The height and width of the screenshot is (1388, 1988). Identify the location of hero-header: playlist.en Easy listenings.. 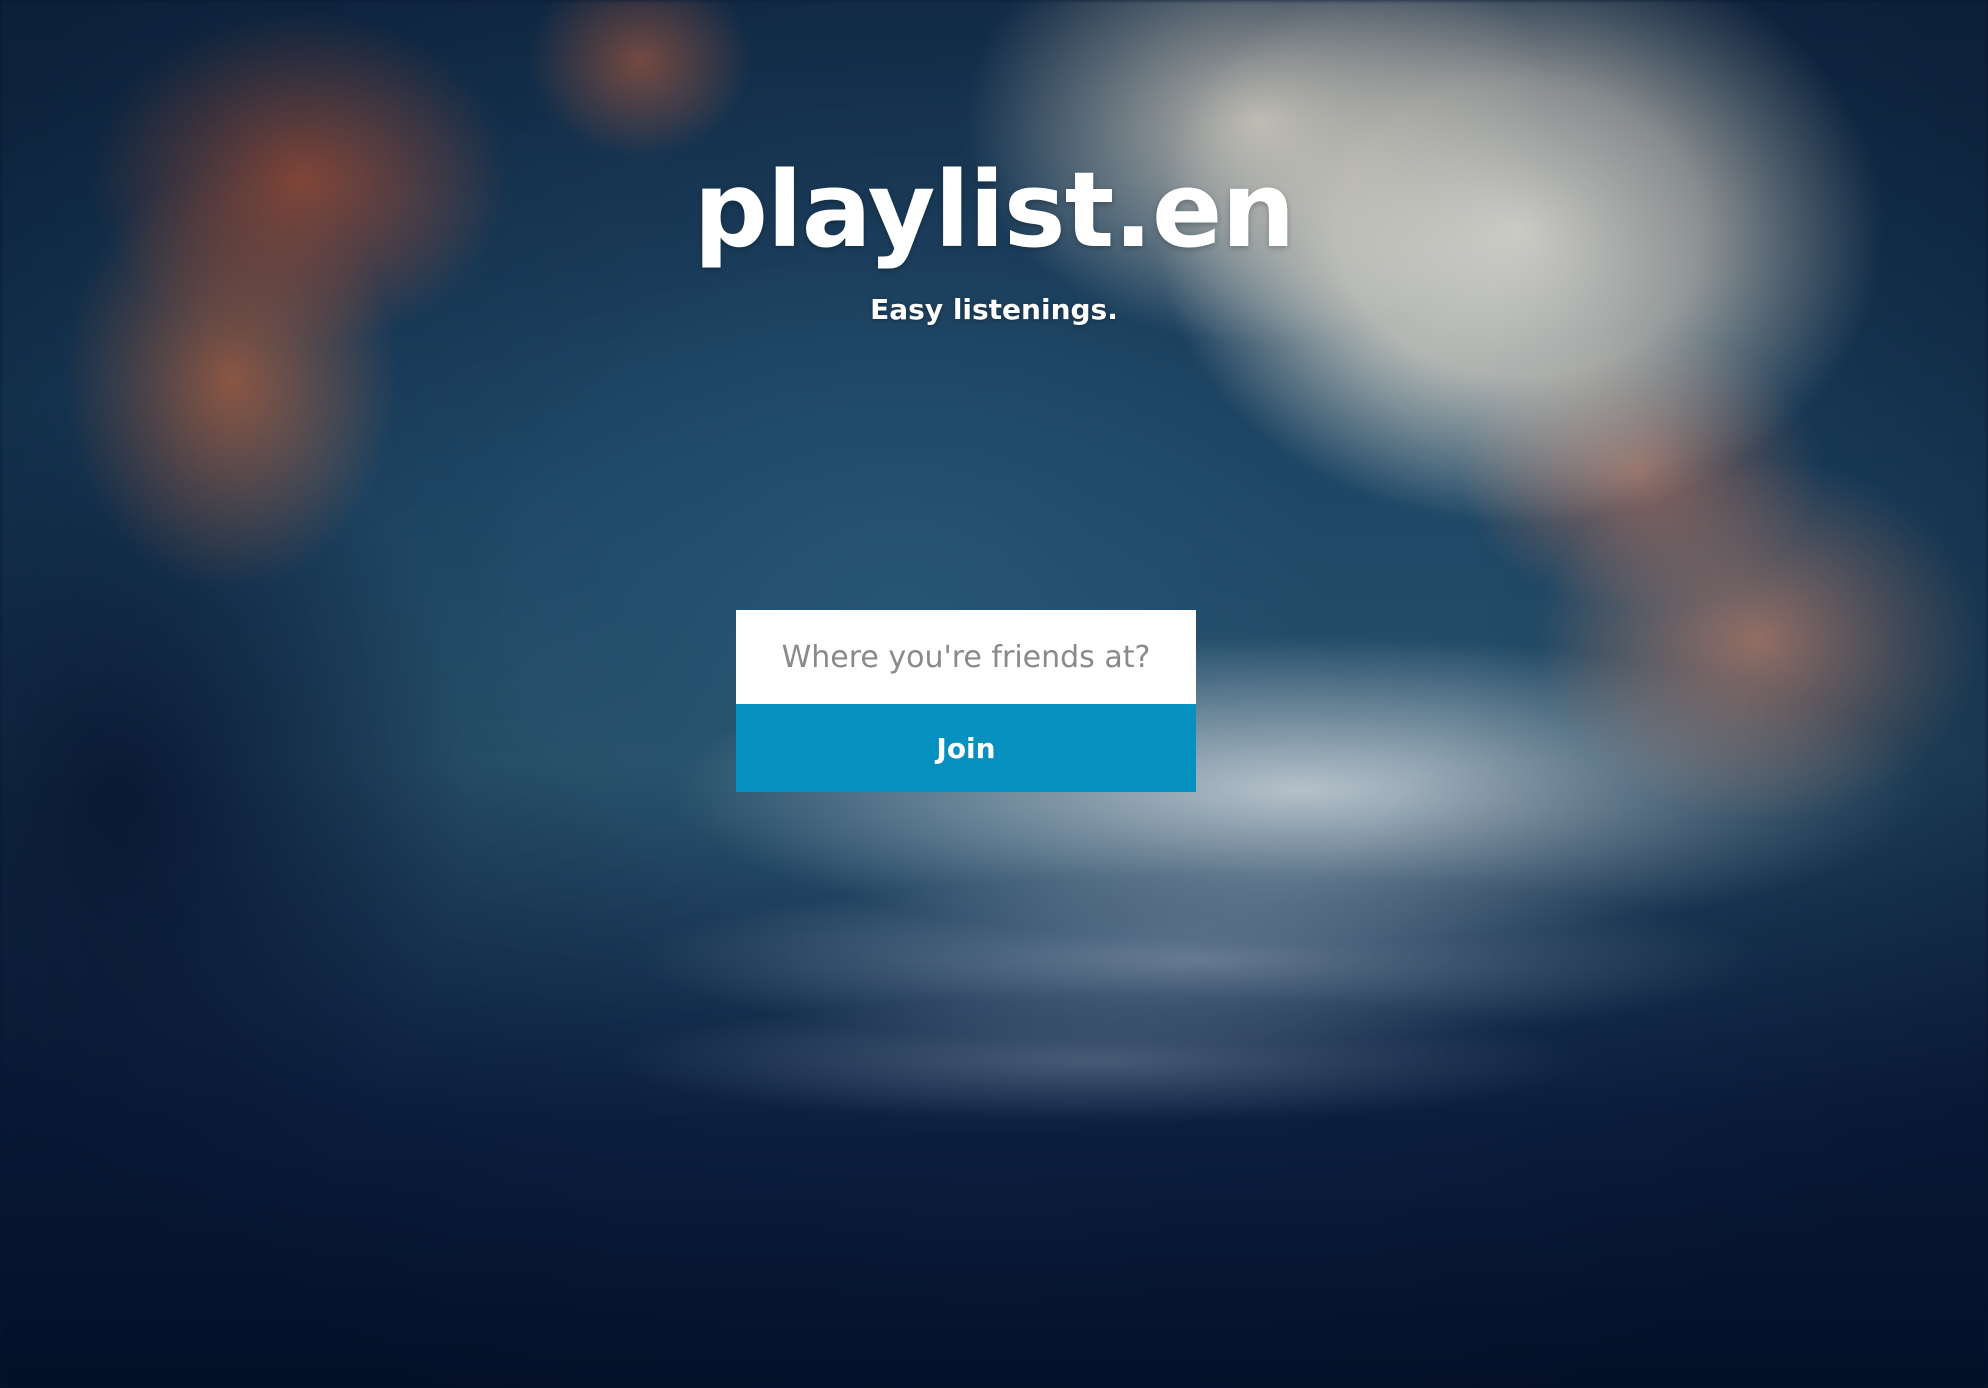
(994, 234).